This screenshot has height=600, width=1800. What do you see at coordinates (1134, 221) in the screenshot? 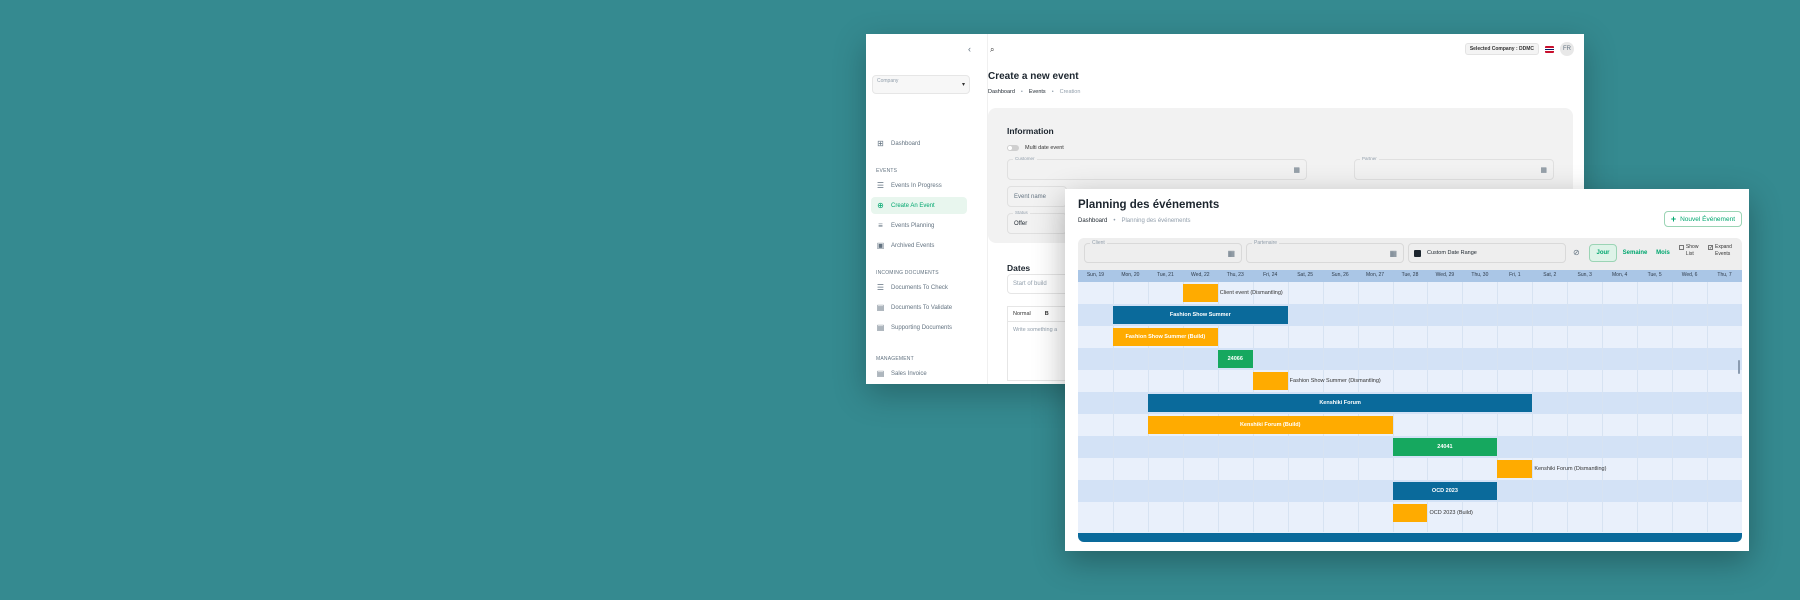
I see `breadcrumb: Dashboard • Planning des événements` at bounding box center [1134, 221].